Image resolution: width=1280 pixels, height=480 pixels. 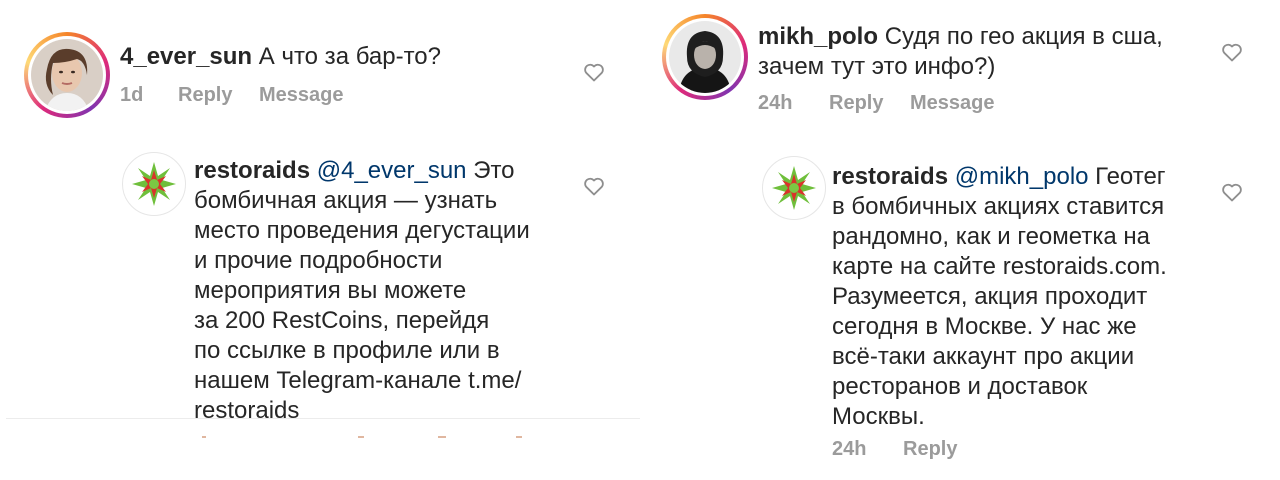 What do you see at coordinates (358, 380) in the screenshot?
I see `reply-line: нашем Telegram-канале t.me/` at bounding box center [358, 380].